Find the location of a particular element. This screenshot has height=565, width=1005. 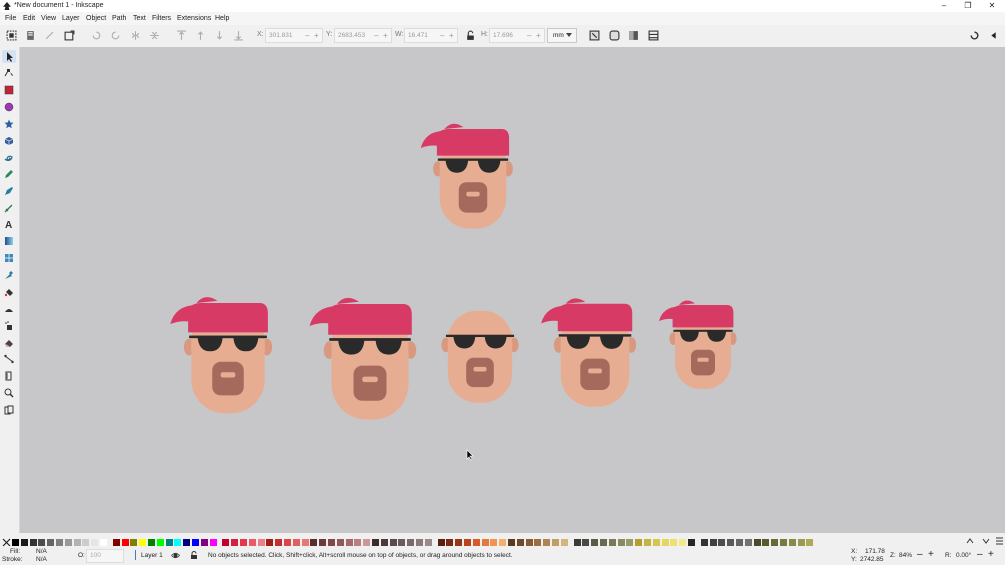

lower-icon is located at coordinates (219, 35).